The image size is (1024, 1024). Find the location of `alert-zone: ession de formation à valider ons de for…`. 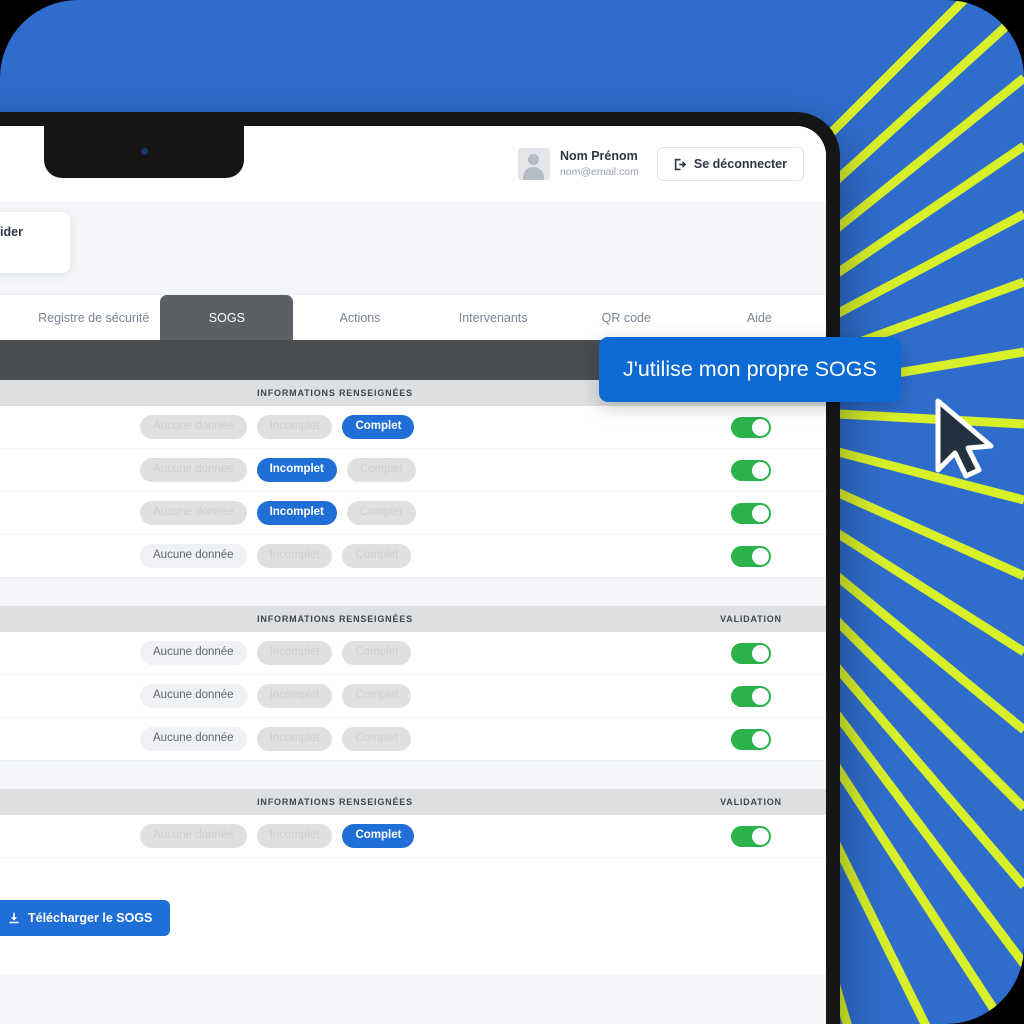

alert-zone: ession de formation à valider ons de for… is located at coordinates (413, 248).